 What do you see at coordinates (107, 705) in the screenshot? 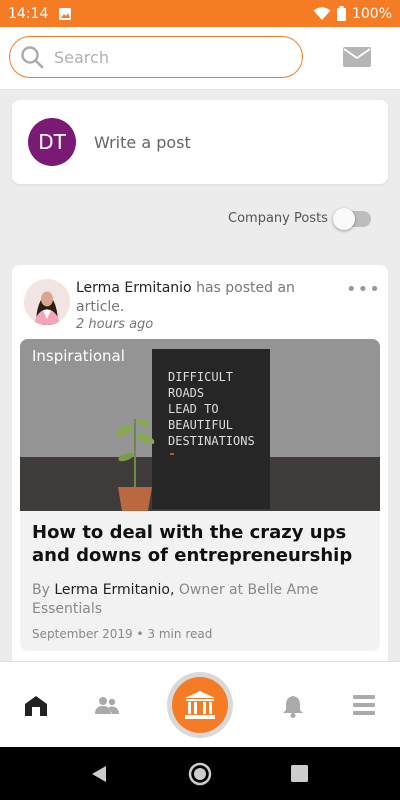
I see `people-icon` at bounding box center [107, 705].